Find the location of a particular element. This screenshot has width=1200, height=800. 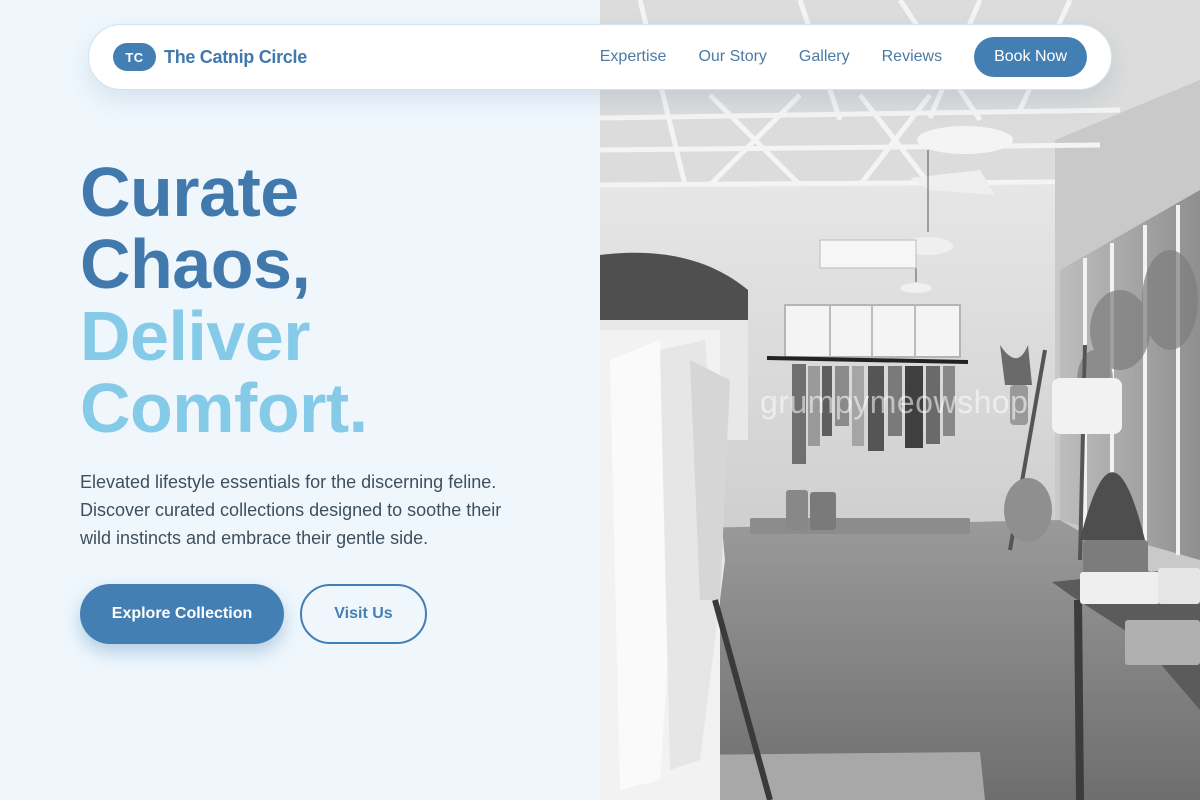

nav-link-reviews: Reviews is located at coordinates (912, 57).